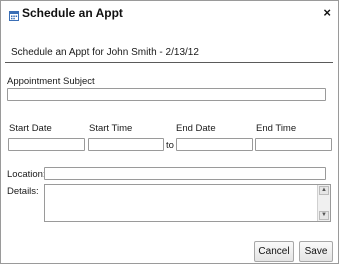 This screenshot has height=264, width=339. I want to click on start-time-input, so click(126, 144).